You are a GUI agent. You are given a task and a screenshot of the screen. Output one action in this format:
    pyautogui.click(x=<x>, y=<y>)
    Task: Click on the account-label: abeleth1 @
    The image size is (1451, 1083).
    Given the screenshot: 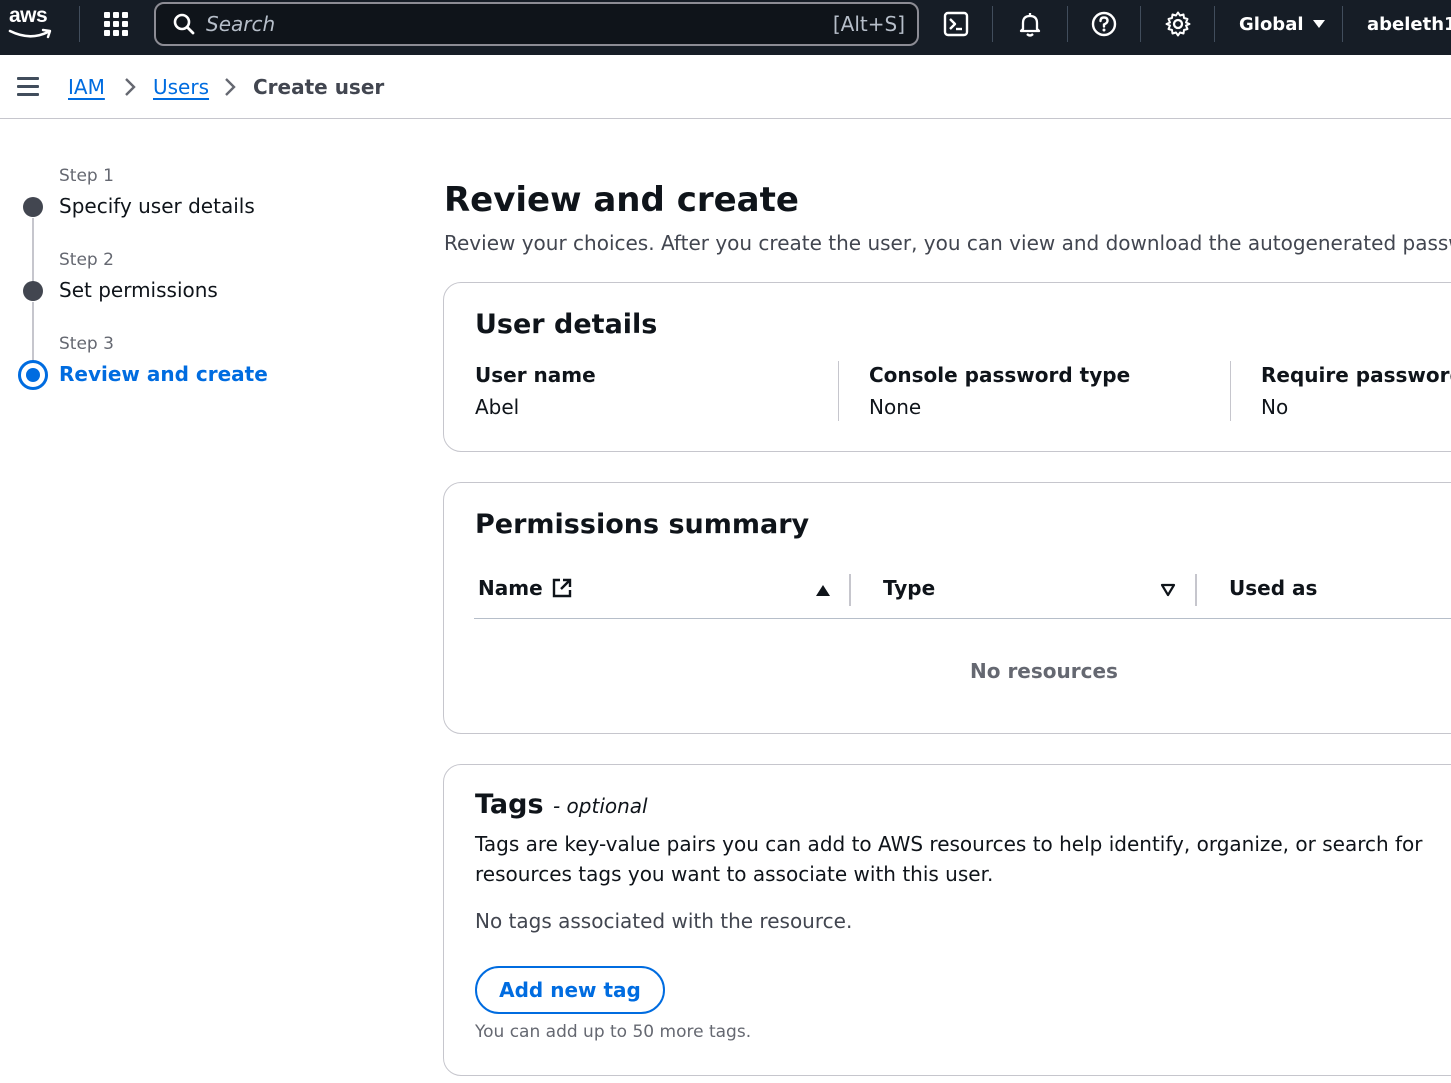 What is the action you would take?
    pyautogui.click(x=1409, y=24)
    